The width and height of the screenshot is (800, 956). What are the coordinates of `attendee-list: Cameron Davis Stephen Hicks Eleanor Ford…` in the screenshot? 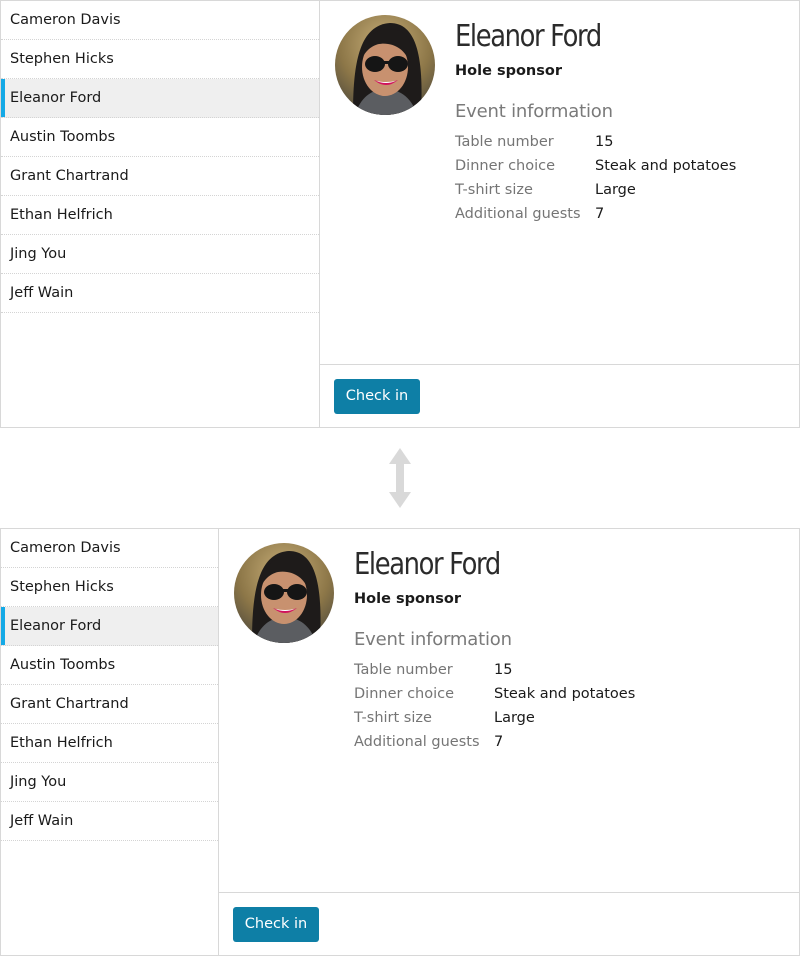 It's located at (110, 742).